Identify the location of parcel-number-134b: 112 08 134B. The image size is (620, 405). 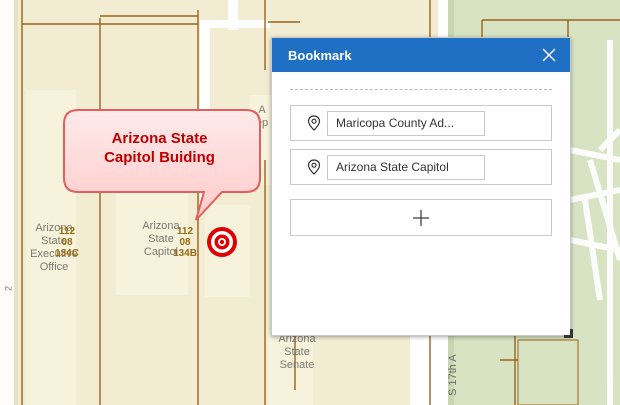
(185, 242).